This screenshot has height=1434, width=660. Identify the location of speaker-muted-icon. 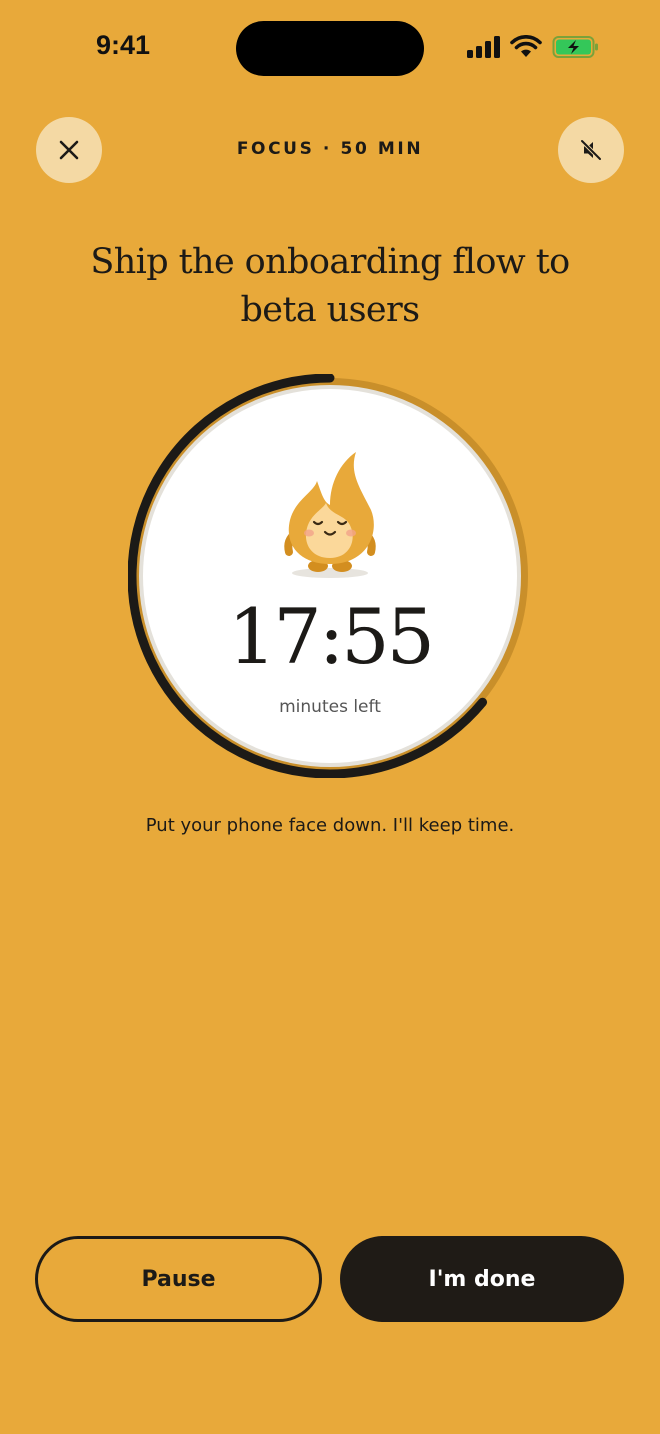
(591, 150).